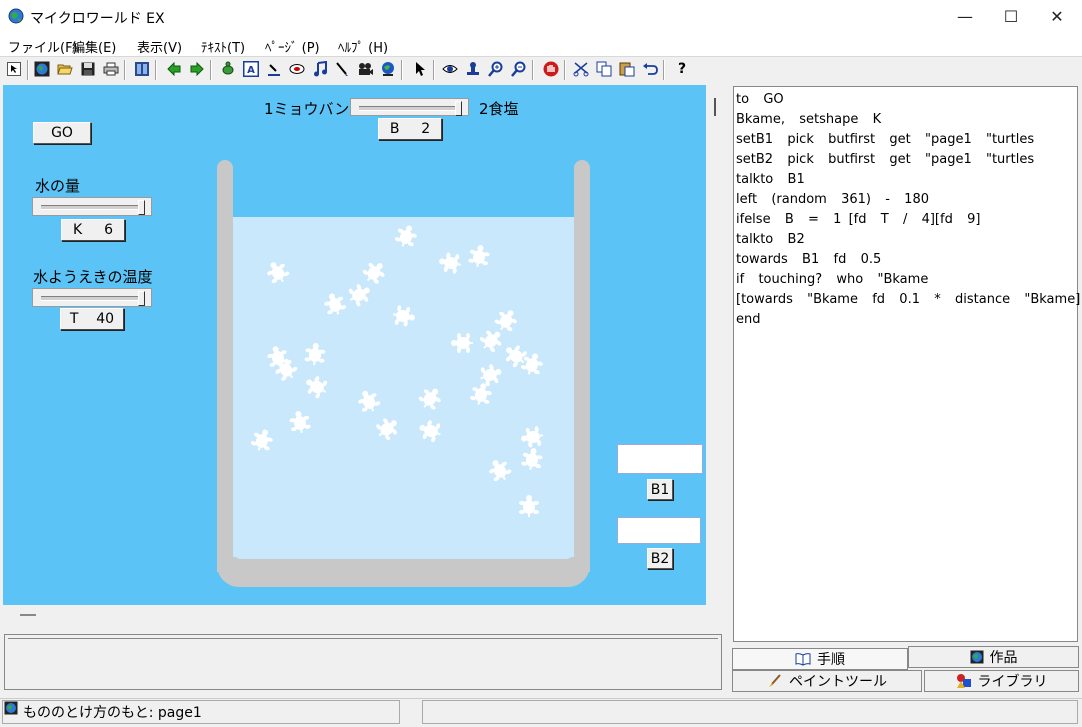 The width and height of the screenshot is (1082, 727). Describe the element at coordinates (908, 320) in the screenshot. I see `code-line: end` at that location.